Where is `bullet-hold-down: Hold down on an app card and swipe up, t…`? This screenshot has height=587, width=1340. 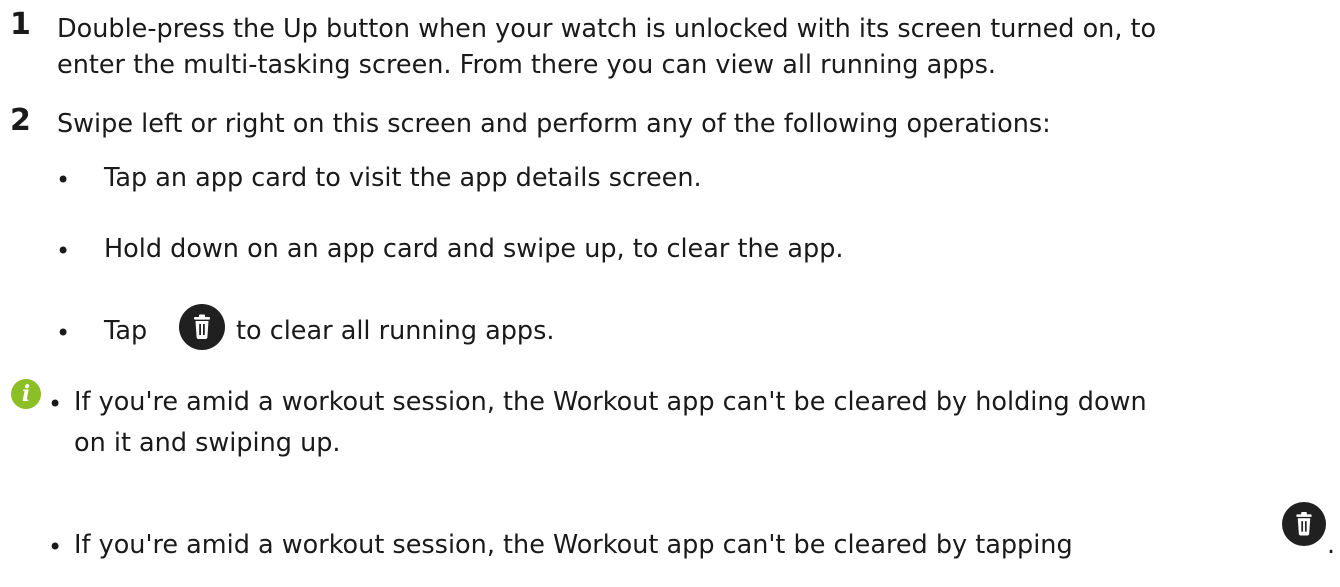
bullet-hold-down: Hold down on an app card and swipe up, t… is located at coordinates (474, 249).